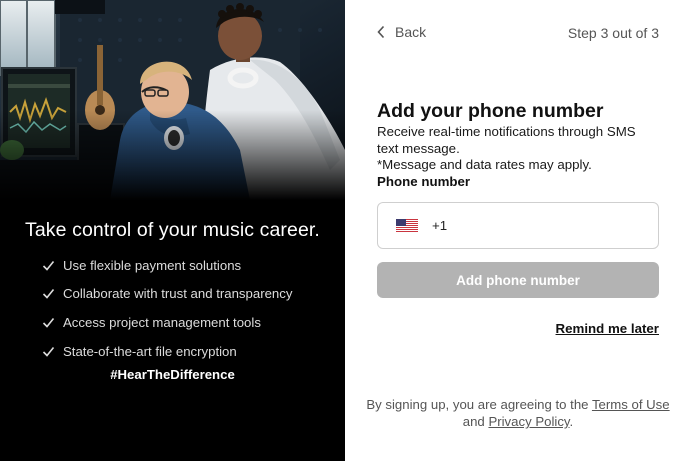 The width and height of the screenshot is (688, 461). Describe the element at coordinates (490, 111) in the screenshot. I see `page-title: Add your phone number` at that location.